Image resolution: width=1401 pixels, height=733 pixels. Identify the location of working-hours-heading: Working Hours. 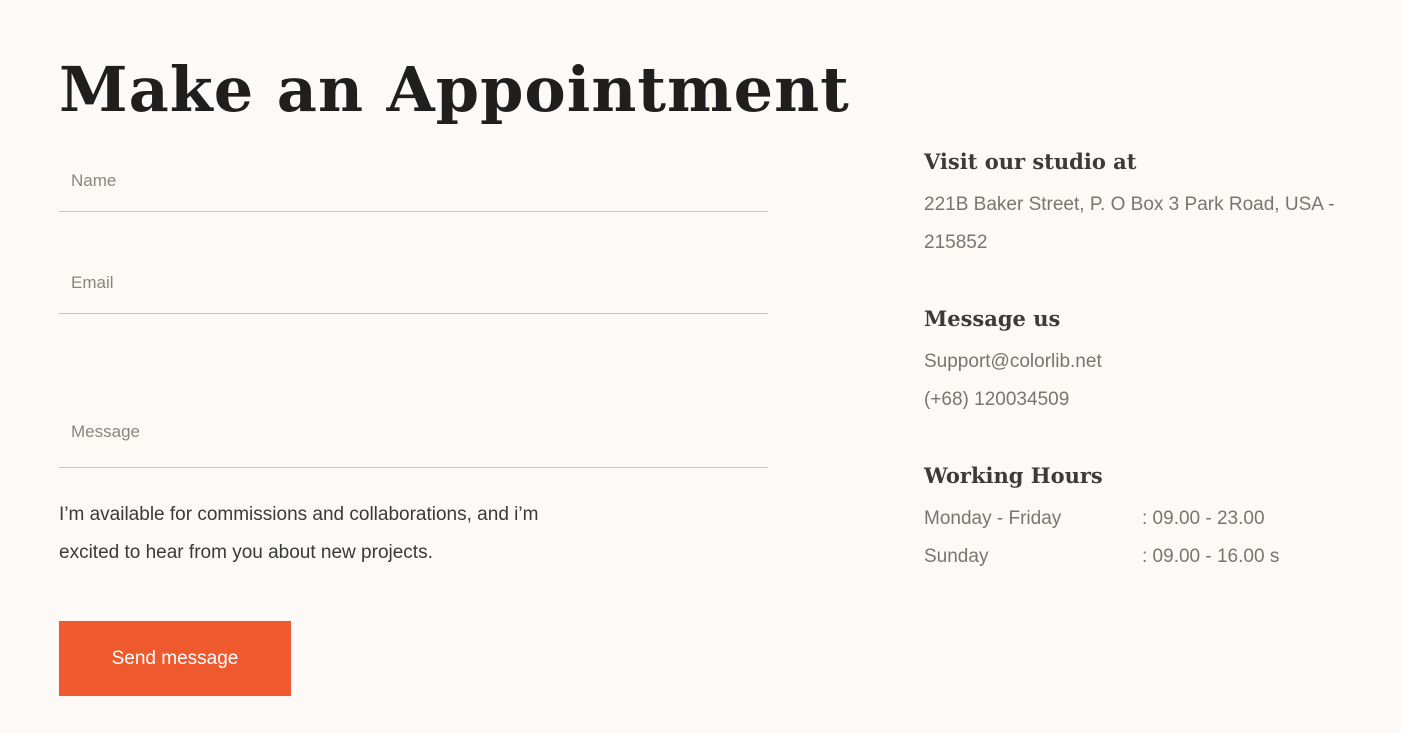
(1013, 475).